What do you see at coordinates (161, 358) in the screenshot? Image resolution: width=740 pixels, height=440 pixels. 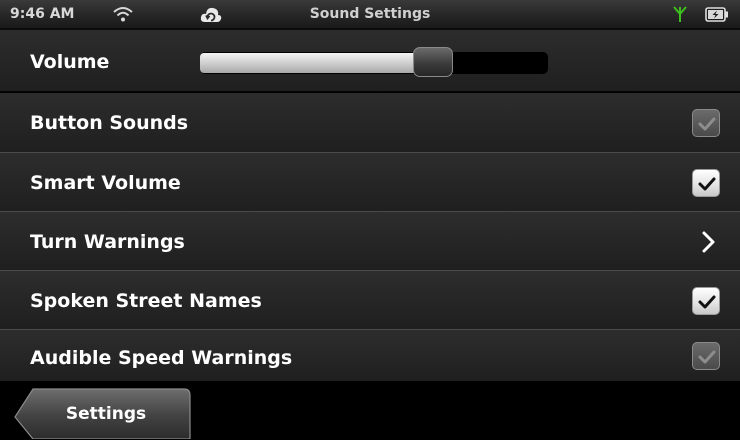 I see `setting-label: Audible Speed Warnings` at bounding box center [161, 358].